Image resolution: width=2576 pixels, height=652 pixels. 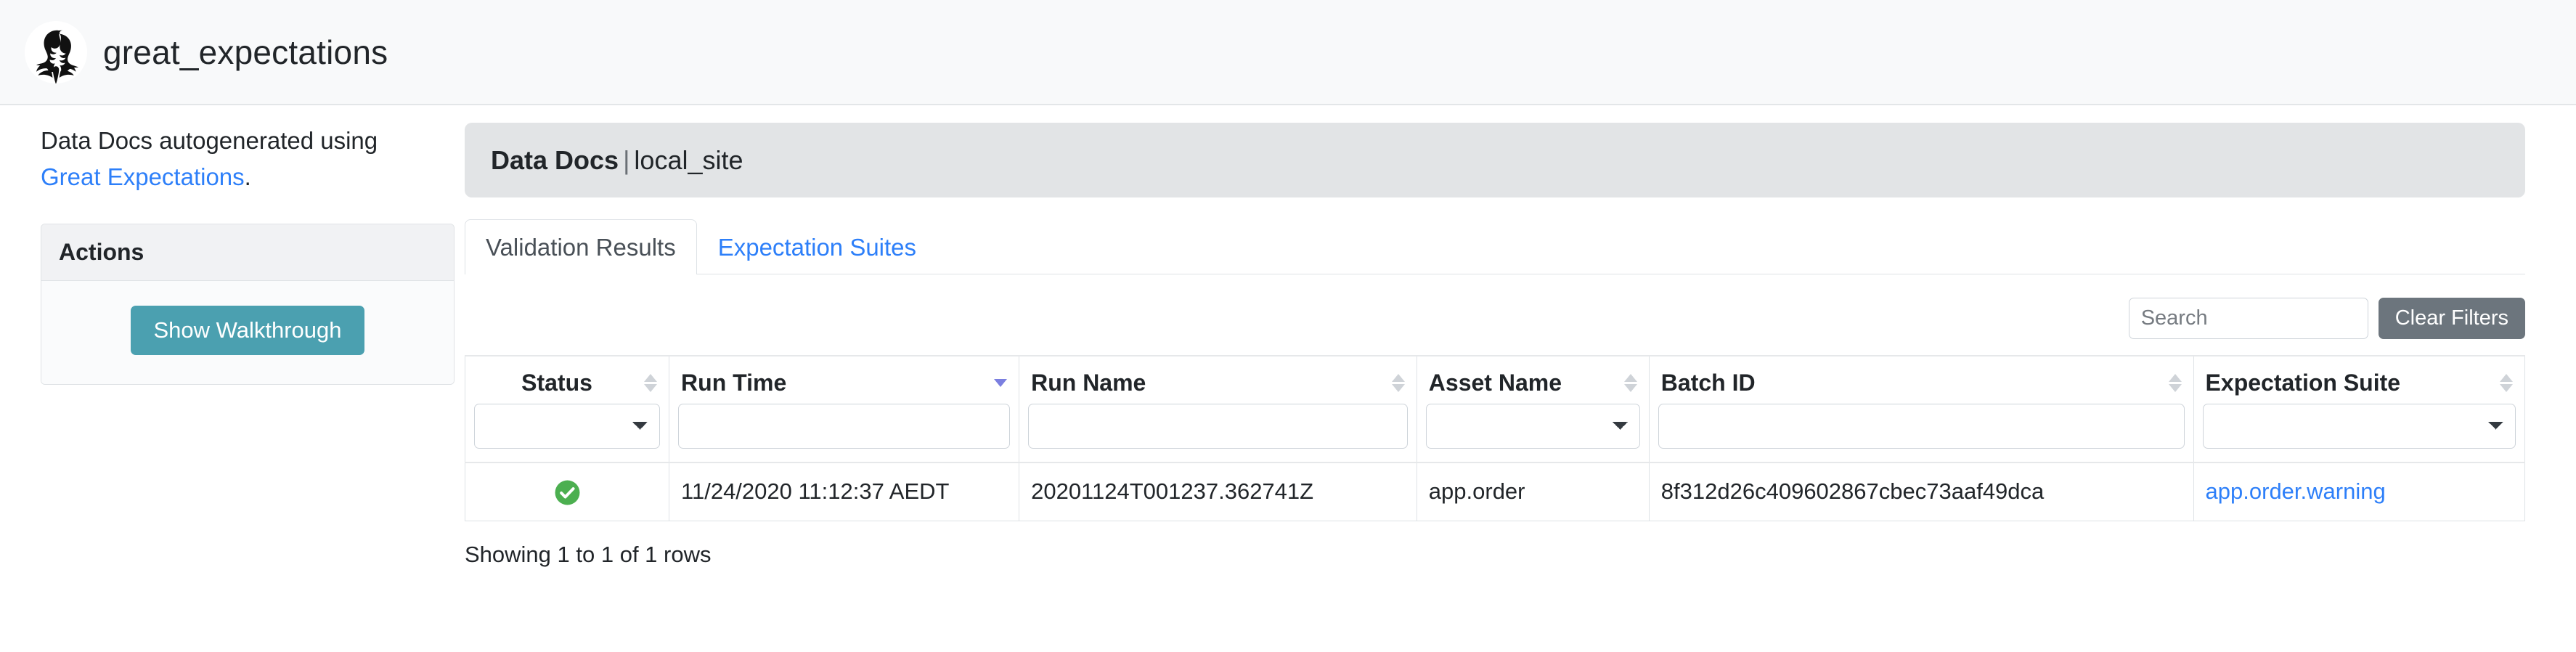 I want to click on data-docs-header: Data Docs | local_site, so click(x=1495, y=160).